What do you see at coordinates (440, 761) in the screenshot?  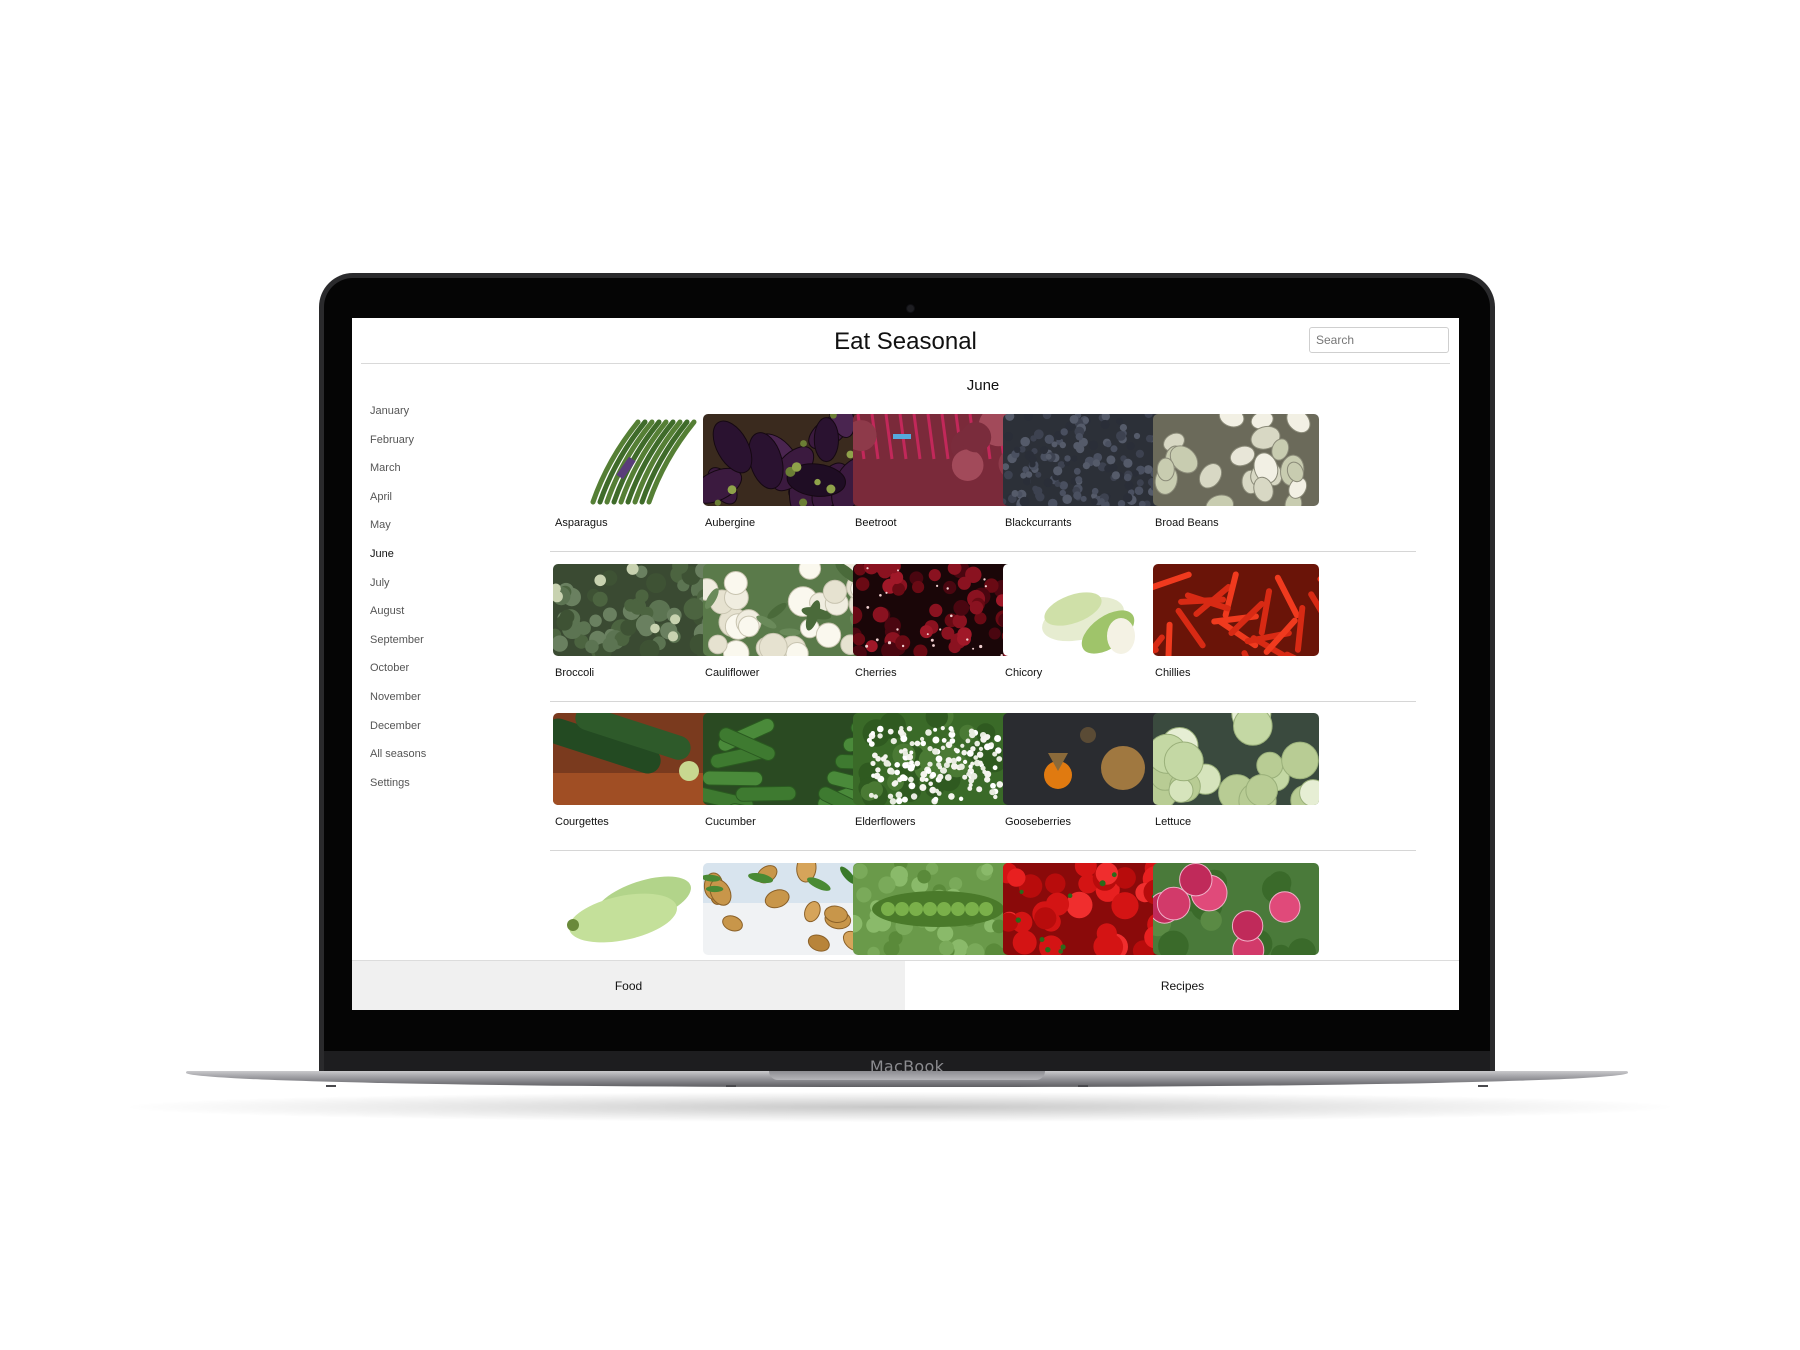 I see `sidebar-item-all-seasons: All seasons` at bounding box center [440, 761].